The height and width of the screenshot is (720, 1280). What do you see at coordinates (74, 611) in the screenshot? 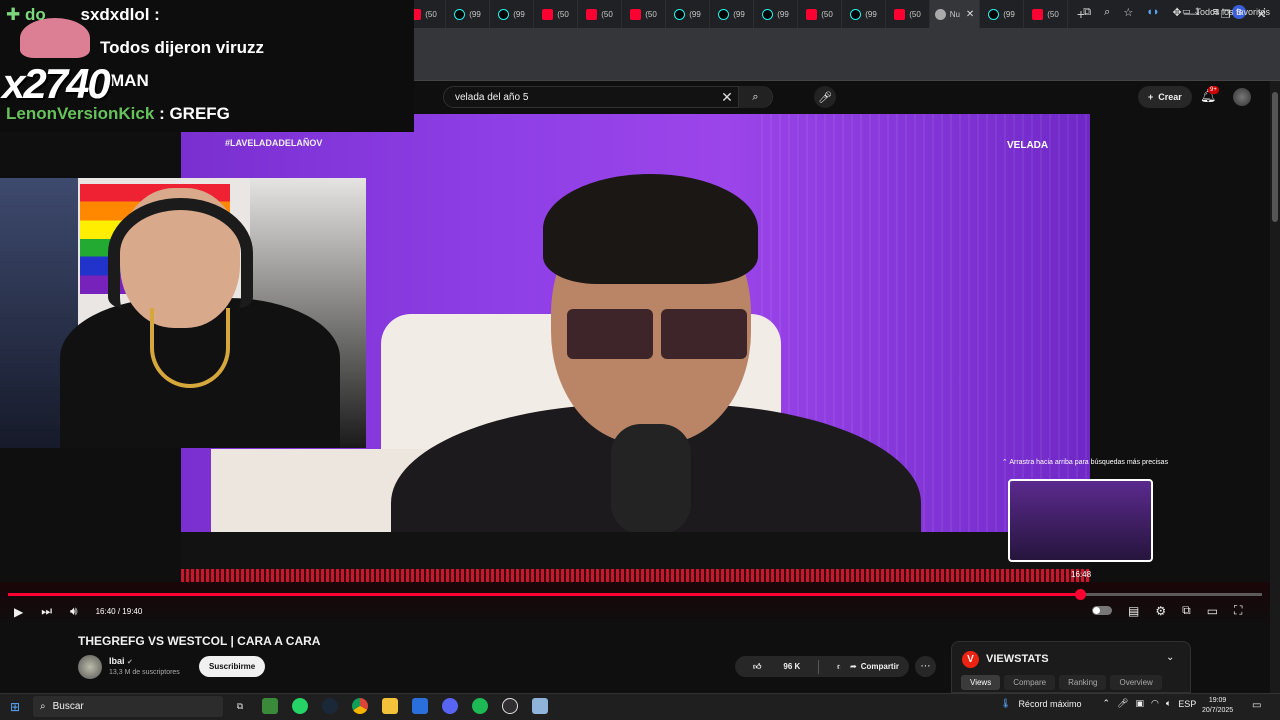
I see `volume-icon: 🔊︎` at bounding box center [74, 611].